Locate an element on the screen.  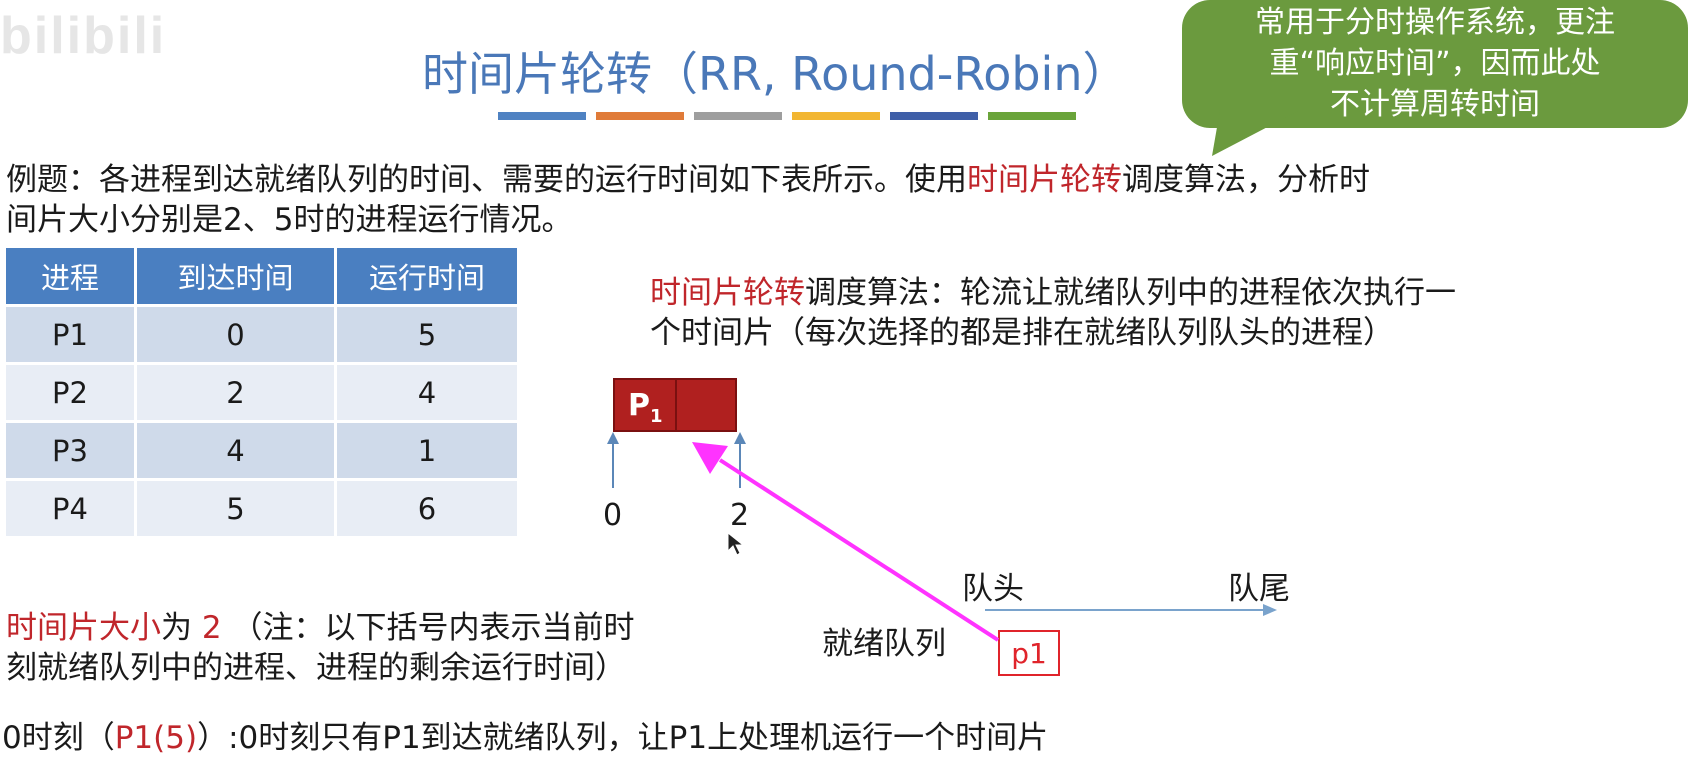
queue-arrow is located at coordinates (1131, 610).